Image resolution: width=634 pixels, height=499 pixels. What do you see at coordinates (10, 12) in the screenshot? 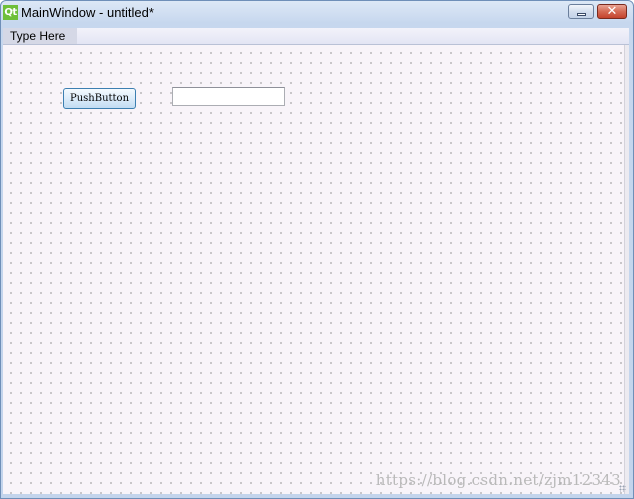
I see `qt-logo-icon: Qt` at bounding box center [10, 12].